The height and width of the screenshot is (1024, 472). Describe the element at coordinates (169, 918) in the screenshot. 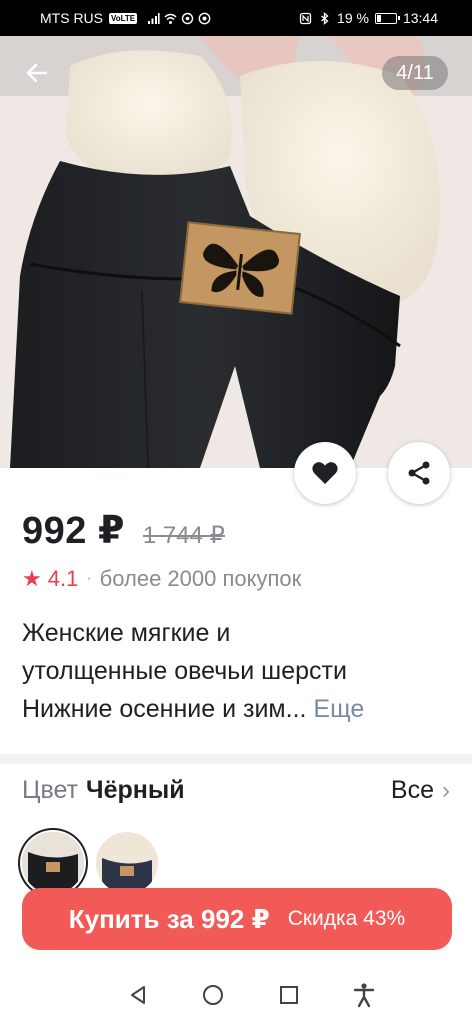

I see `buy-label: Купить за 992 ₽` at that location.